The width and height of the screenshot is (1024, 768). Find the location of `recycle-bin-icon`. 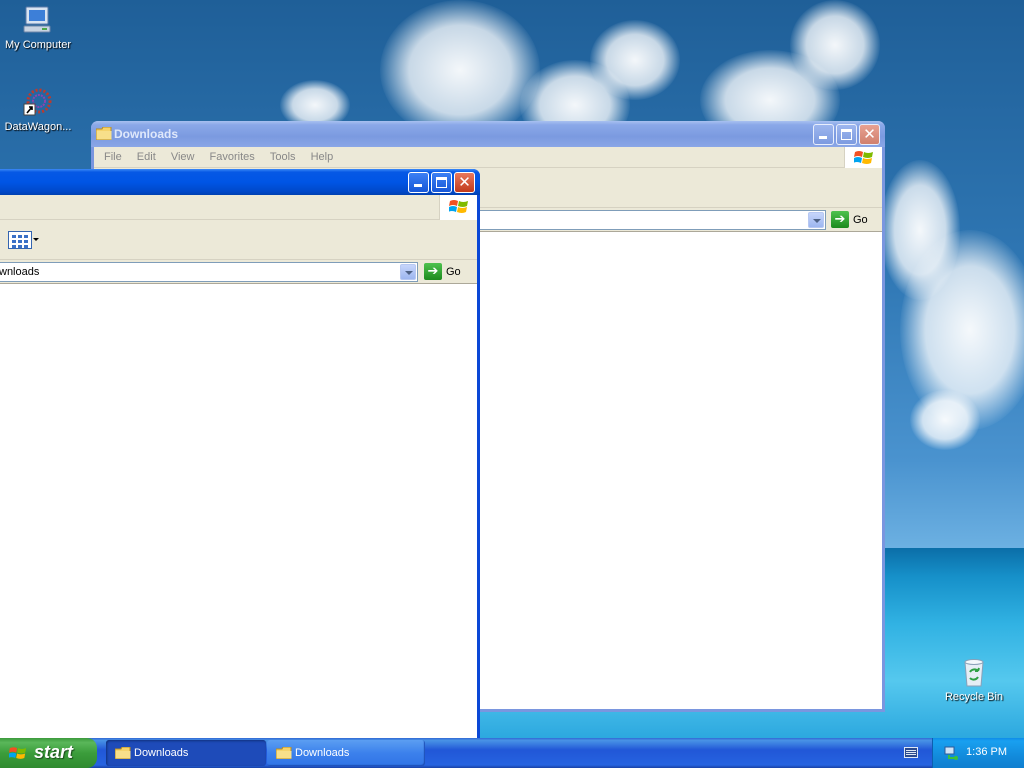

recycle-bin-icon is located at coordinates (974, 672).